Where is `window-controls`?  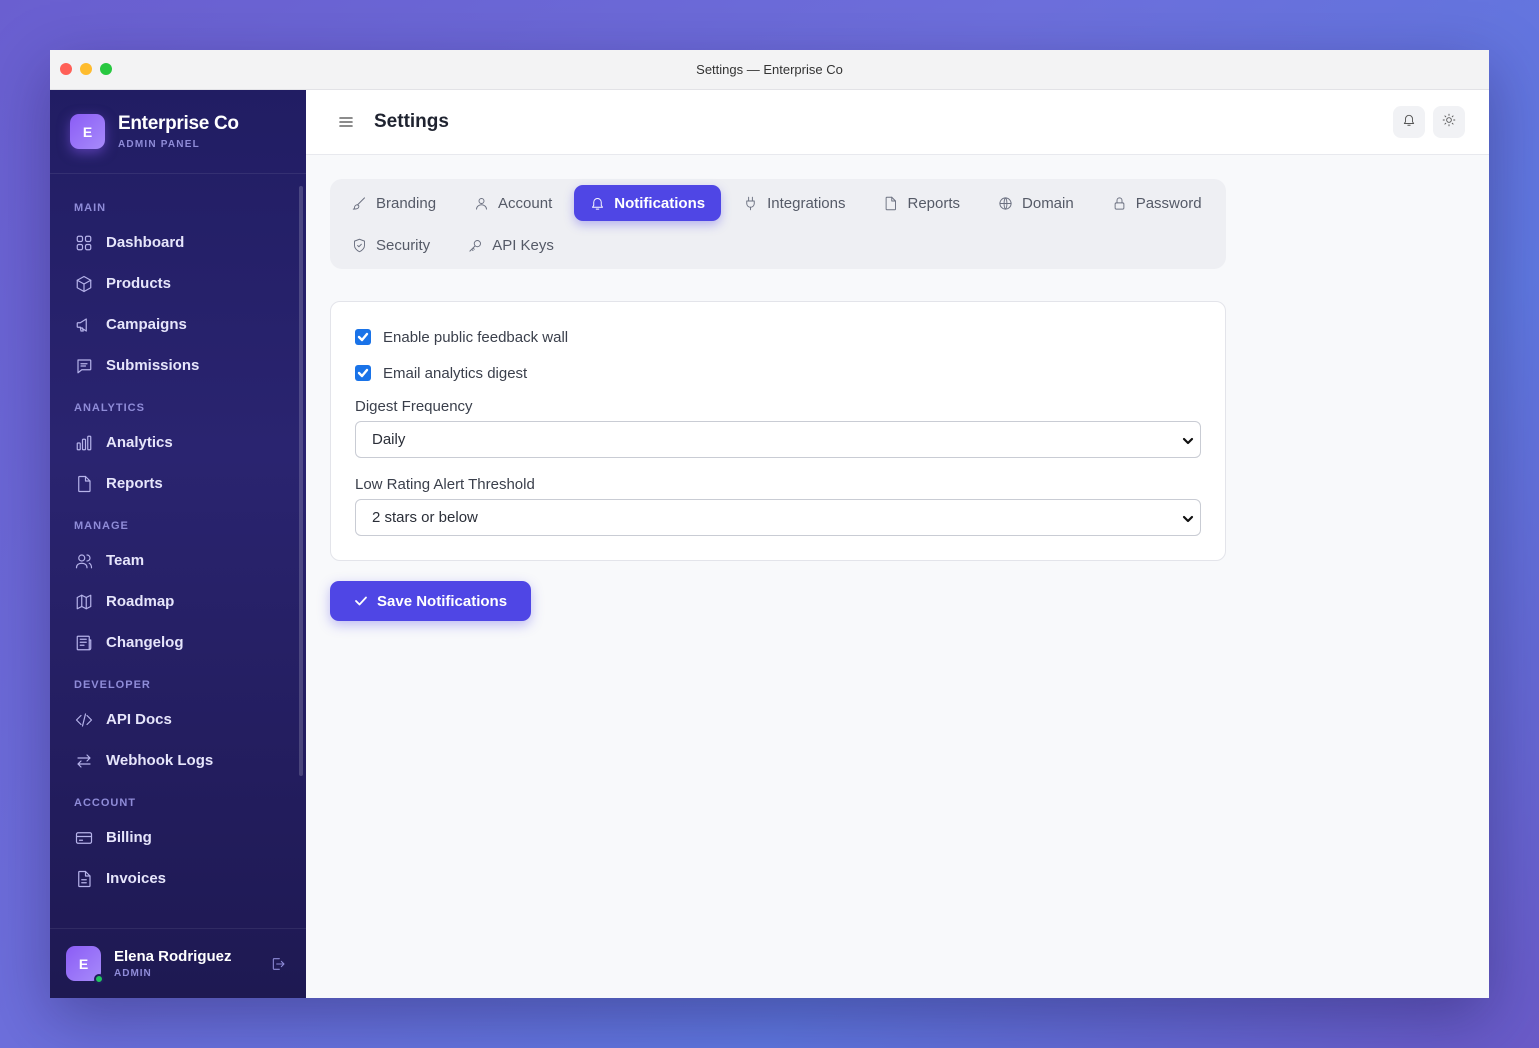
window-controls is located at coordinates (86, 69).